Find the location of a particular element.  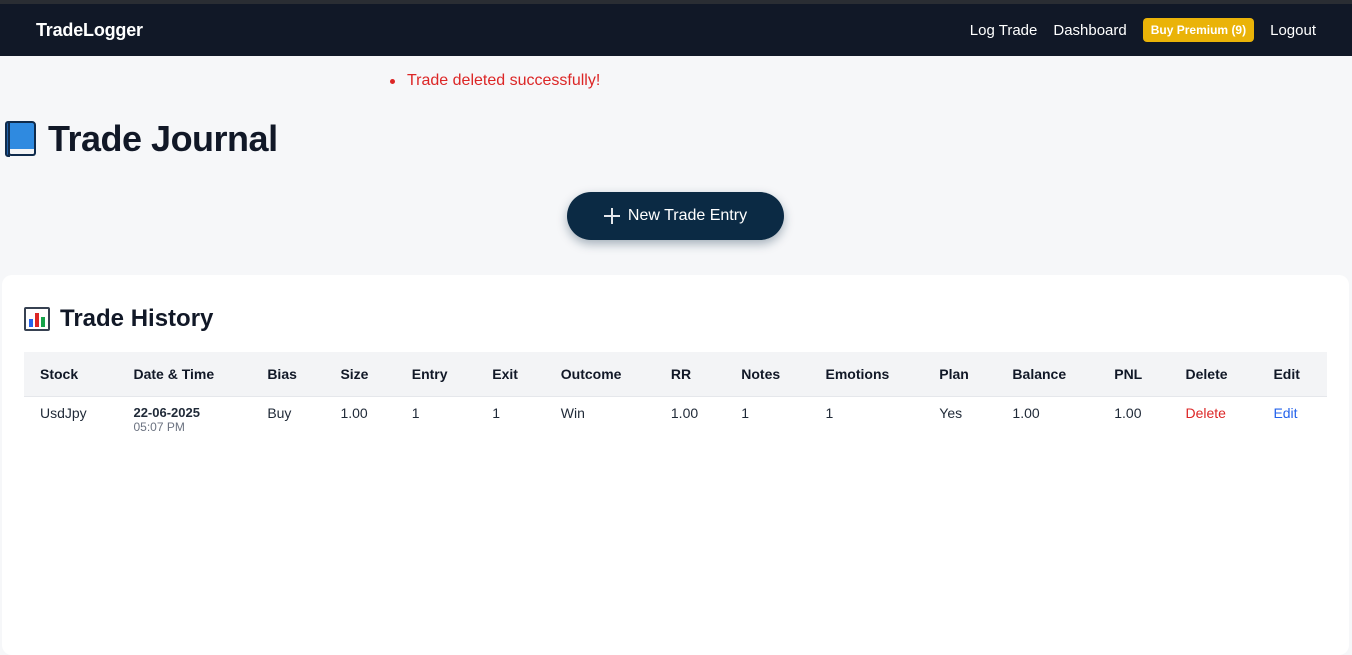

cell-exit: 1 is located at coordinates (496, 413).